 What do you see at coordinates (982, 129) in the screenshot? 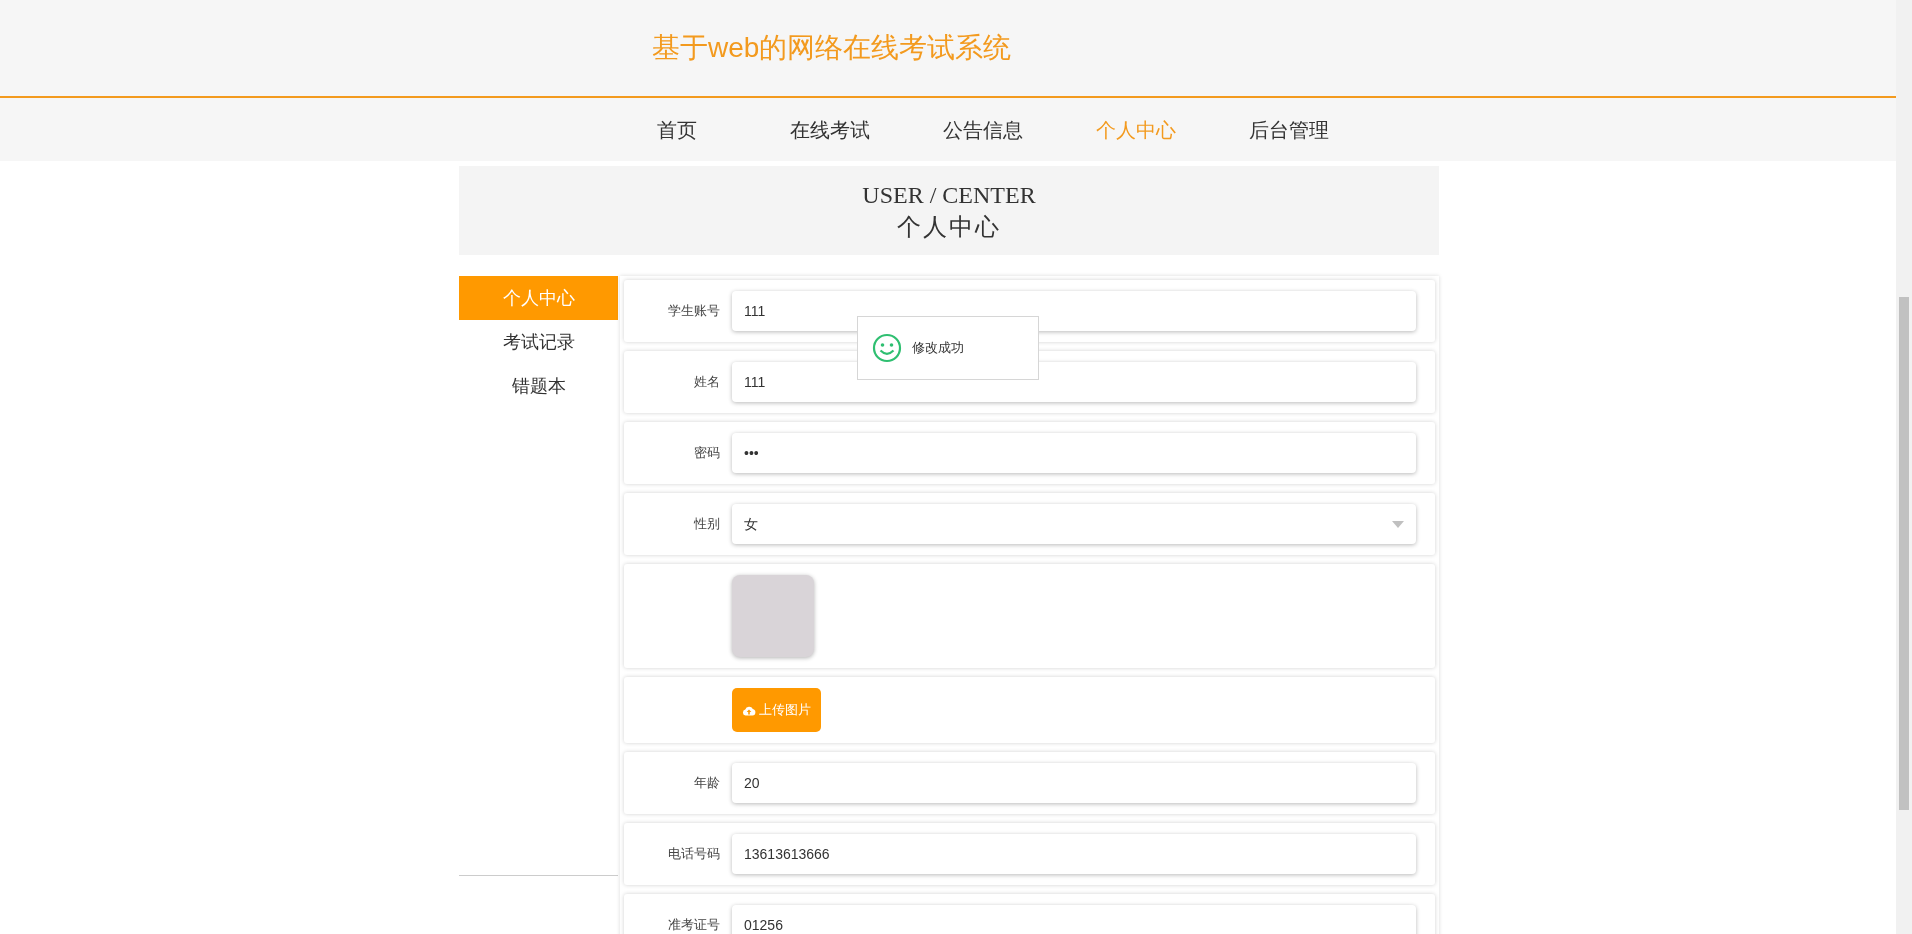
I see `nav-link: 公告信息` at bounding box center [982, 129].